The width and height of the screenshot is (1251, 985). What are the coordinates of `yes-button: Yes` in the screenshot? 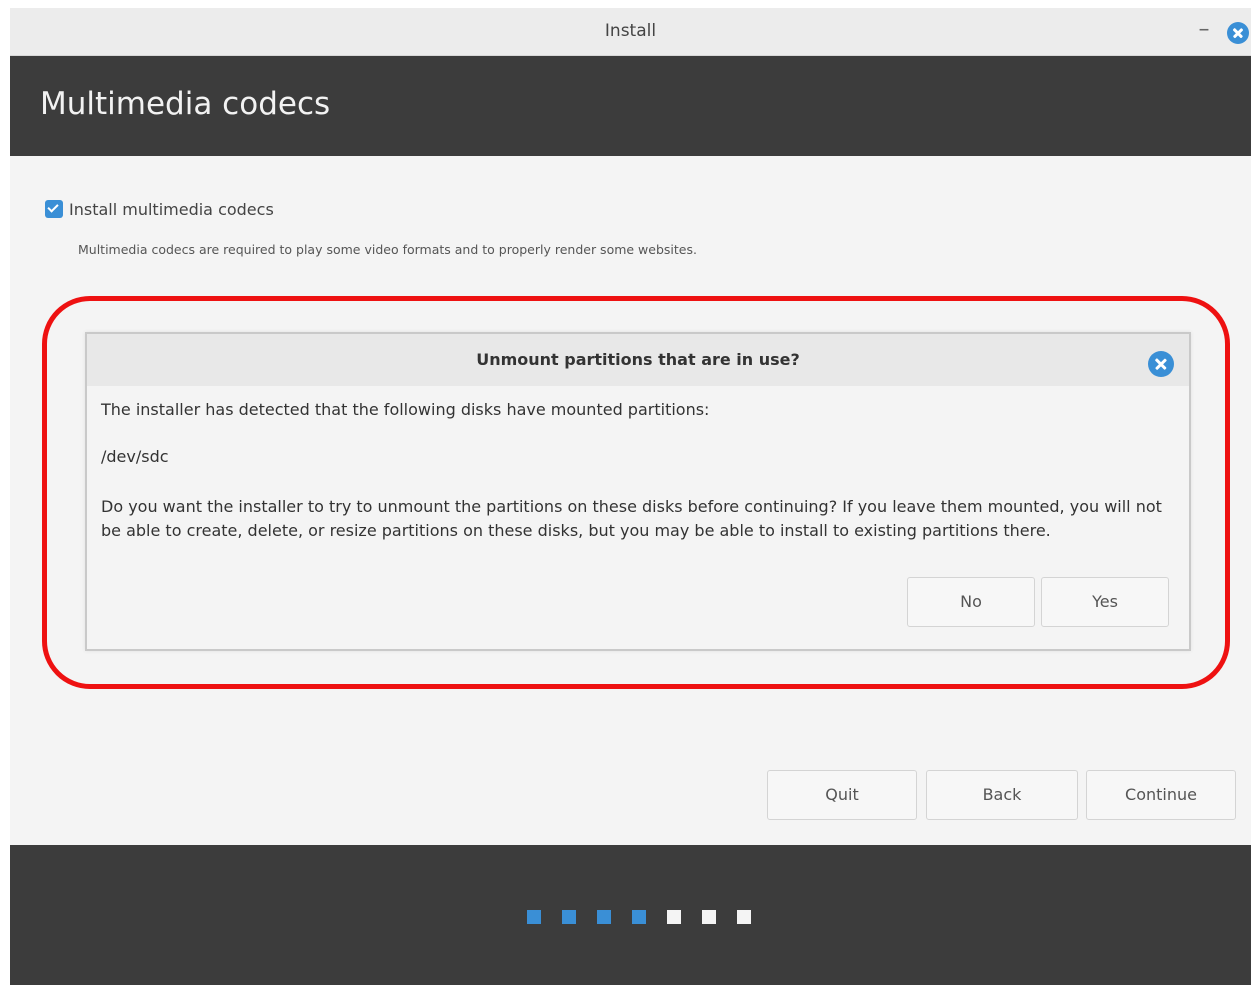 It's located at (1105, 602).